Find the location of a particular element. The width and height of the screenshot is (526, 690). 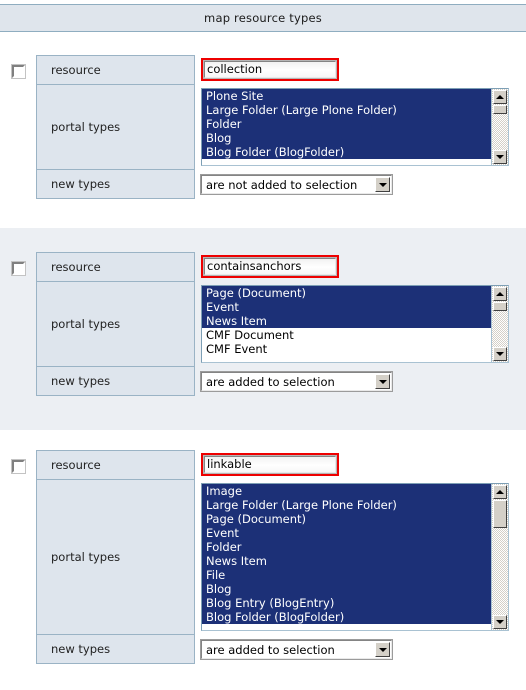

resource-input: collection is located at coordinates (270, 69).